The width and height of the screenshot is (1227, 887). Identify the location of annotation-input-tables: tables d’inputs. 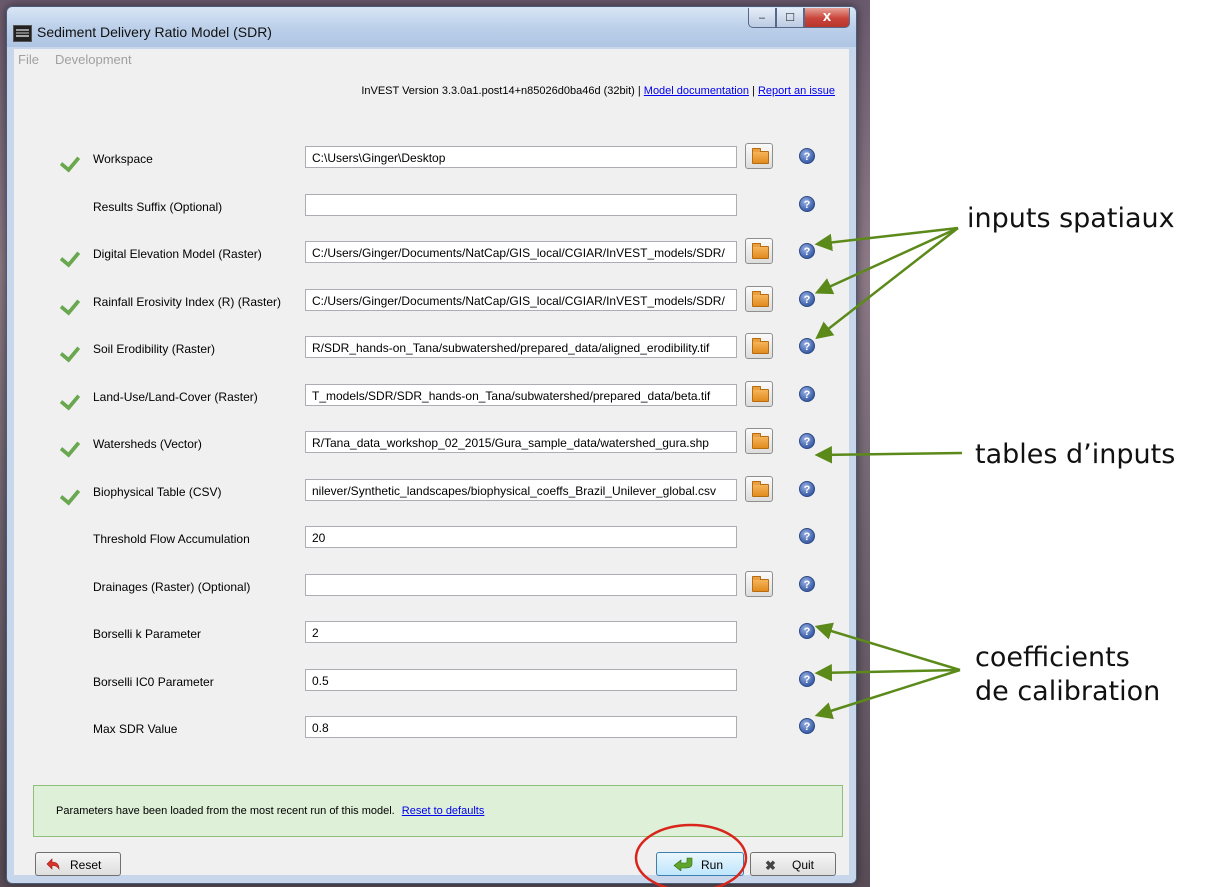
(1075, 454).